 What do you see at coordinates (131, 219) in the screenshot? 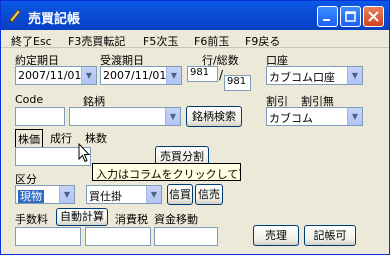
I see `tax-label: 消費税` at bounding box center [131, 219].